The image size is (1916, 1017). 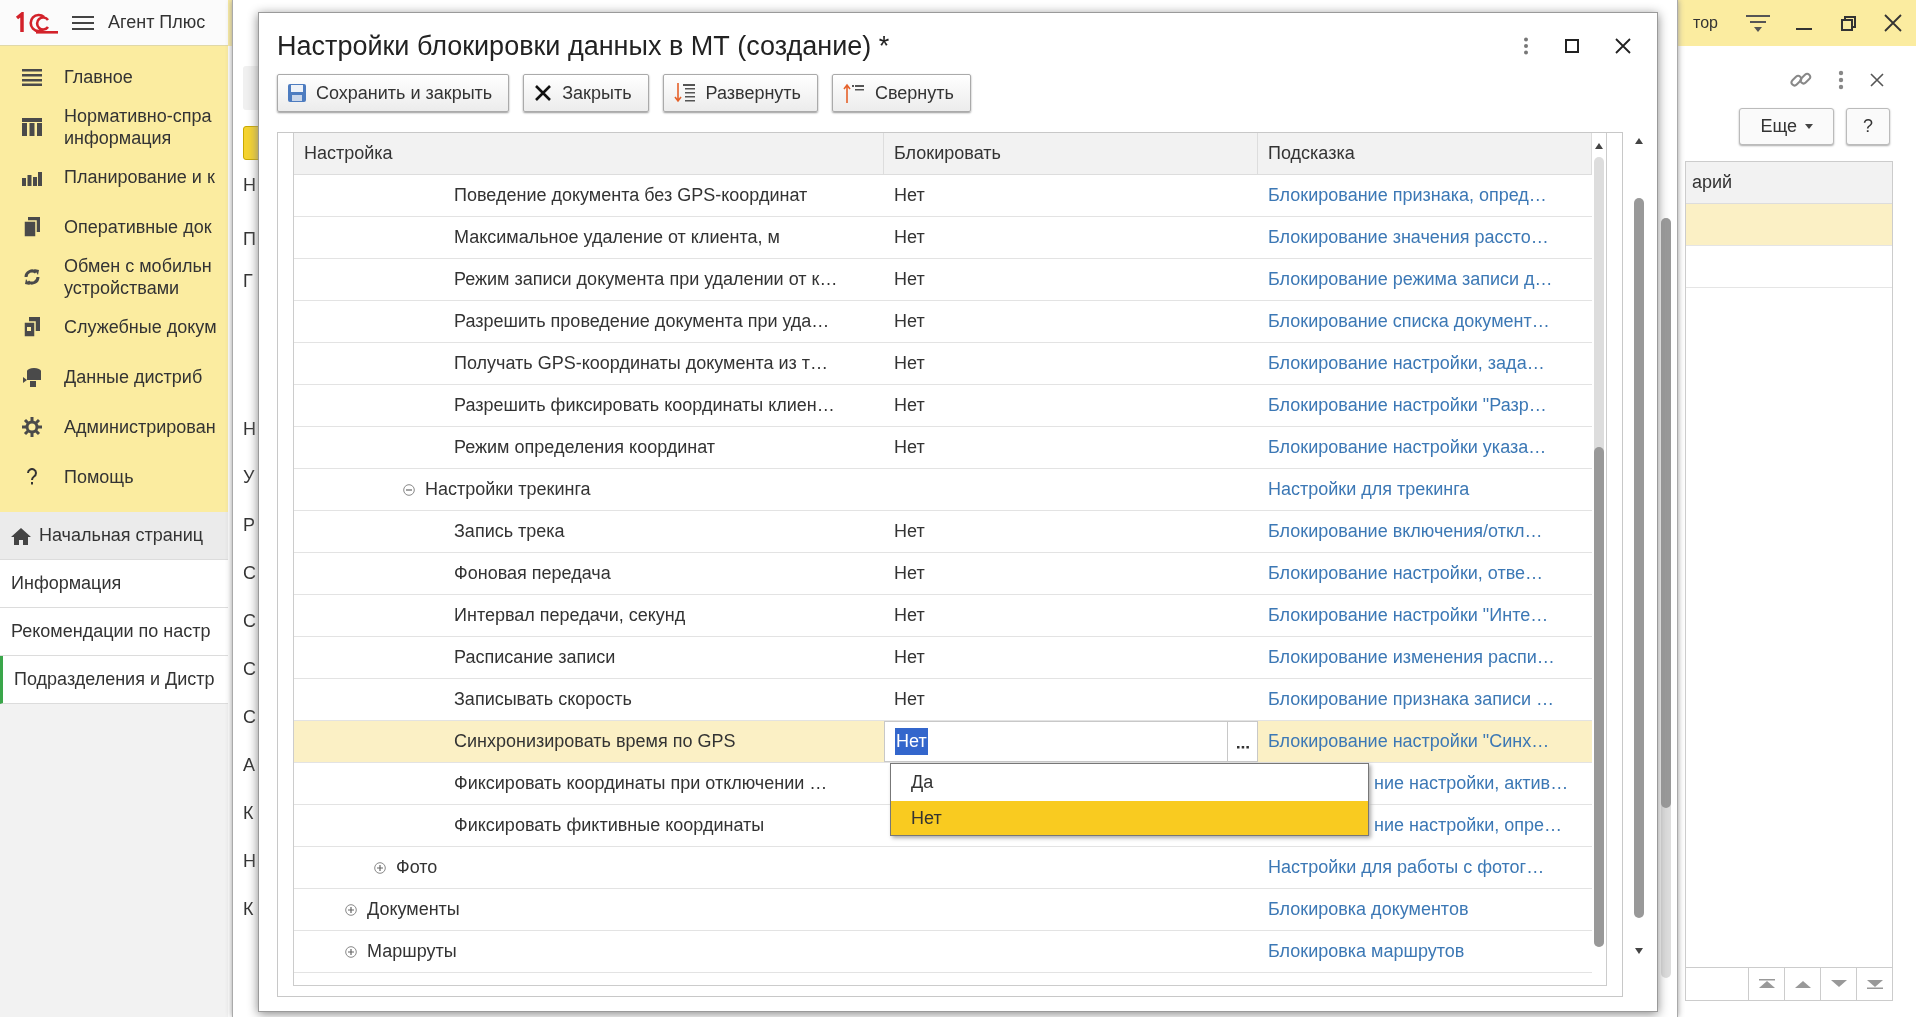 What do you see at coordinates (32, 327) in the screenshot?
I see `documents-icon` at bounding box center [32, 327].